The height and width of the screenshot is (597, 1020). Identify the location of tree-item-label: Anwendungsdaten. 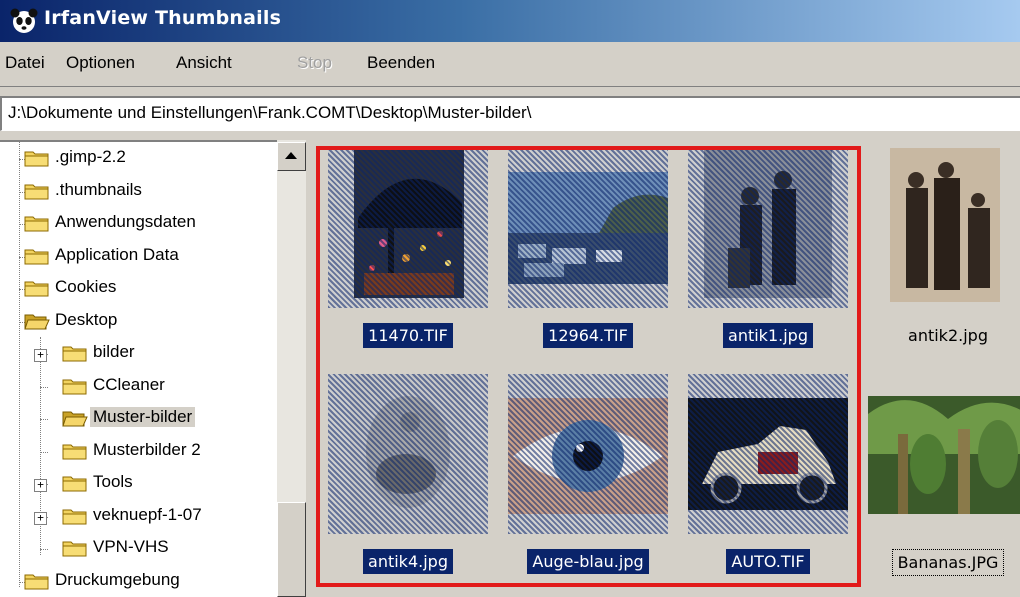
(125, 221).